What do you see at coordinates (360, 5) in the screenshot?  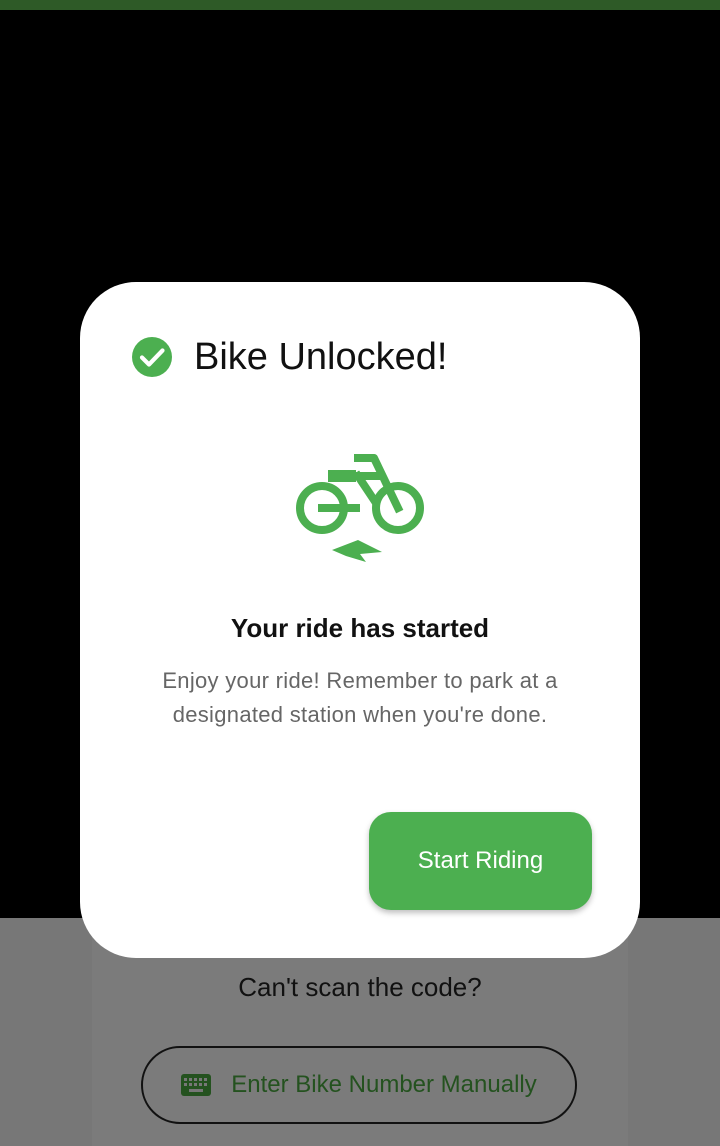 I see `top-bar` at bounding box center [360, 5].